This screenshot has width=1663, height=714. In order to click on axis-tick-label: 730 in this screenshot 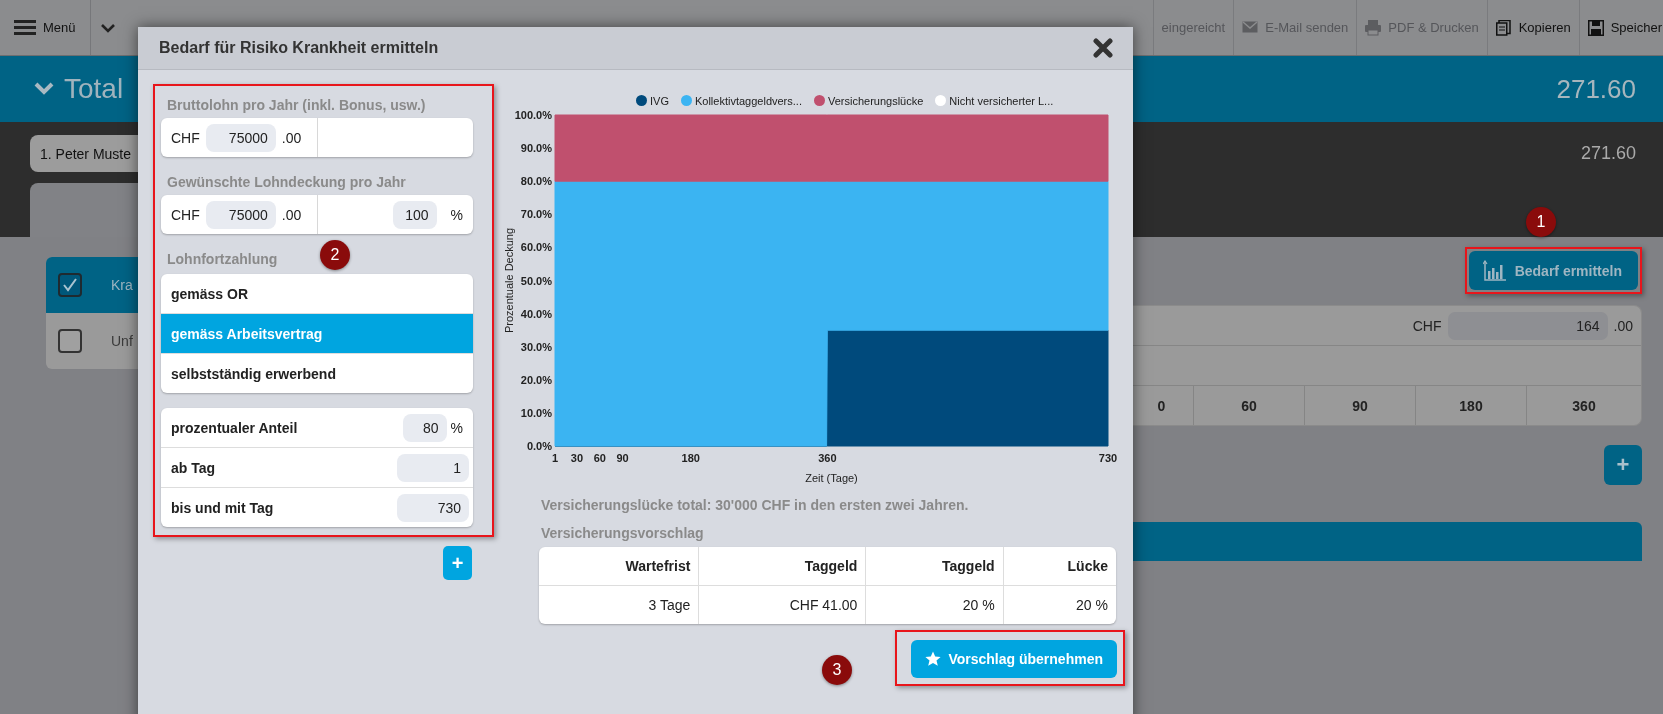, I will do `click(1108, 458)`.